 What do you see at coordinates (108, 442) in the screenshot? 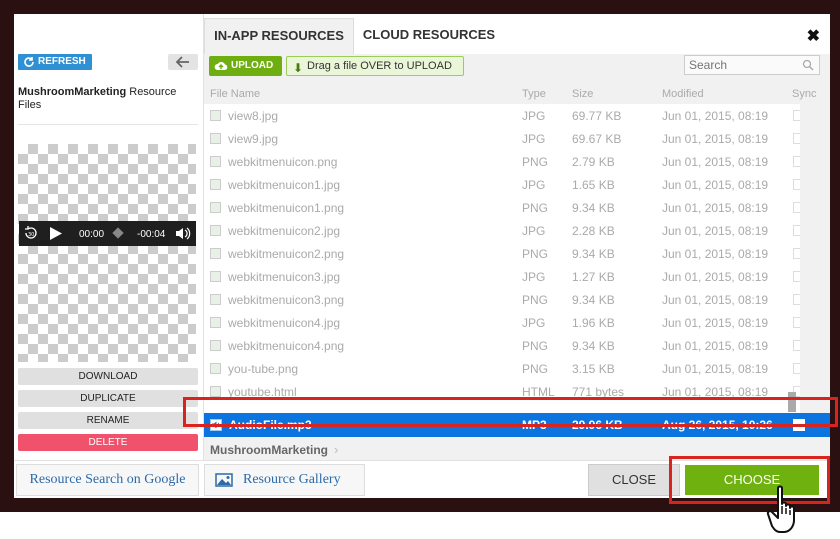
I see `delete-button: DELETE` at bounding box center [108, 442].